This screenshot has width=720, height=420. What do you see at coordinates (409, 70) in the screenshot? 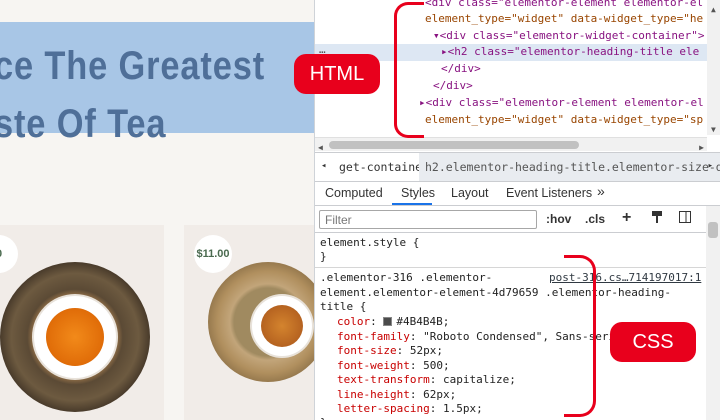
I see `html-annotation-bracket` at bounding box center [409, 70].